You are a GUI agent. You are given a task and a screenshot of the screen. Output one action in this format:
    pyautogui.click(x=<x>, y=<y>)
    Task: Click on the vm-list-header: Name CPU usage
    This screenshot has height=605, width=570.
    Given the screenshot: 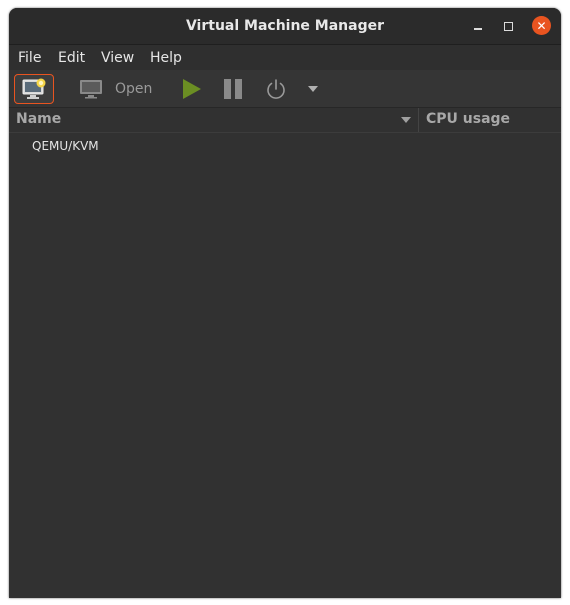 What is the action you would take?
    pyautogui.click(x=285, y=120)
    